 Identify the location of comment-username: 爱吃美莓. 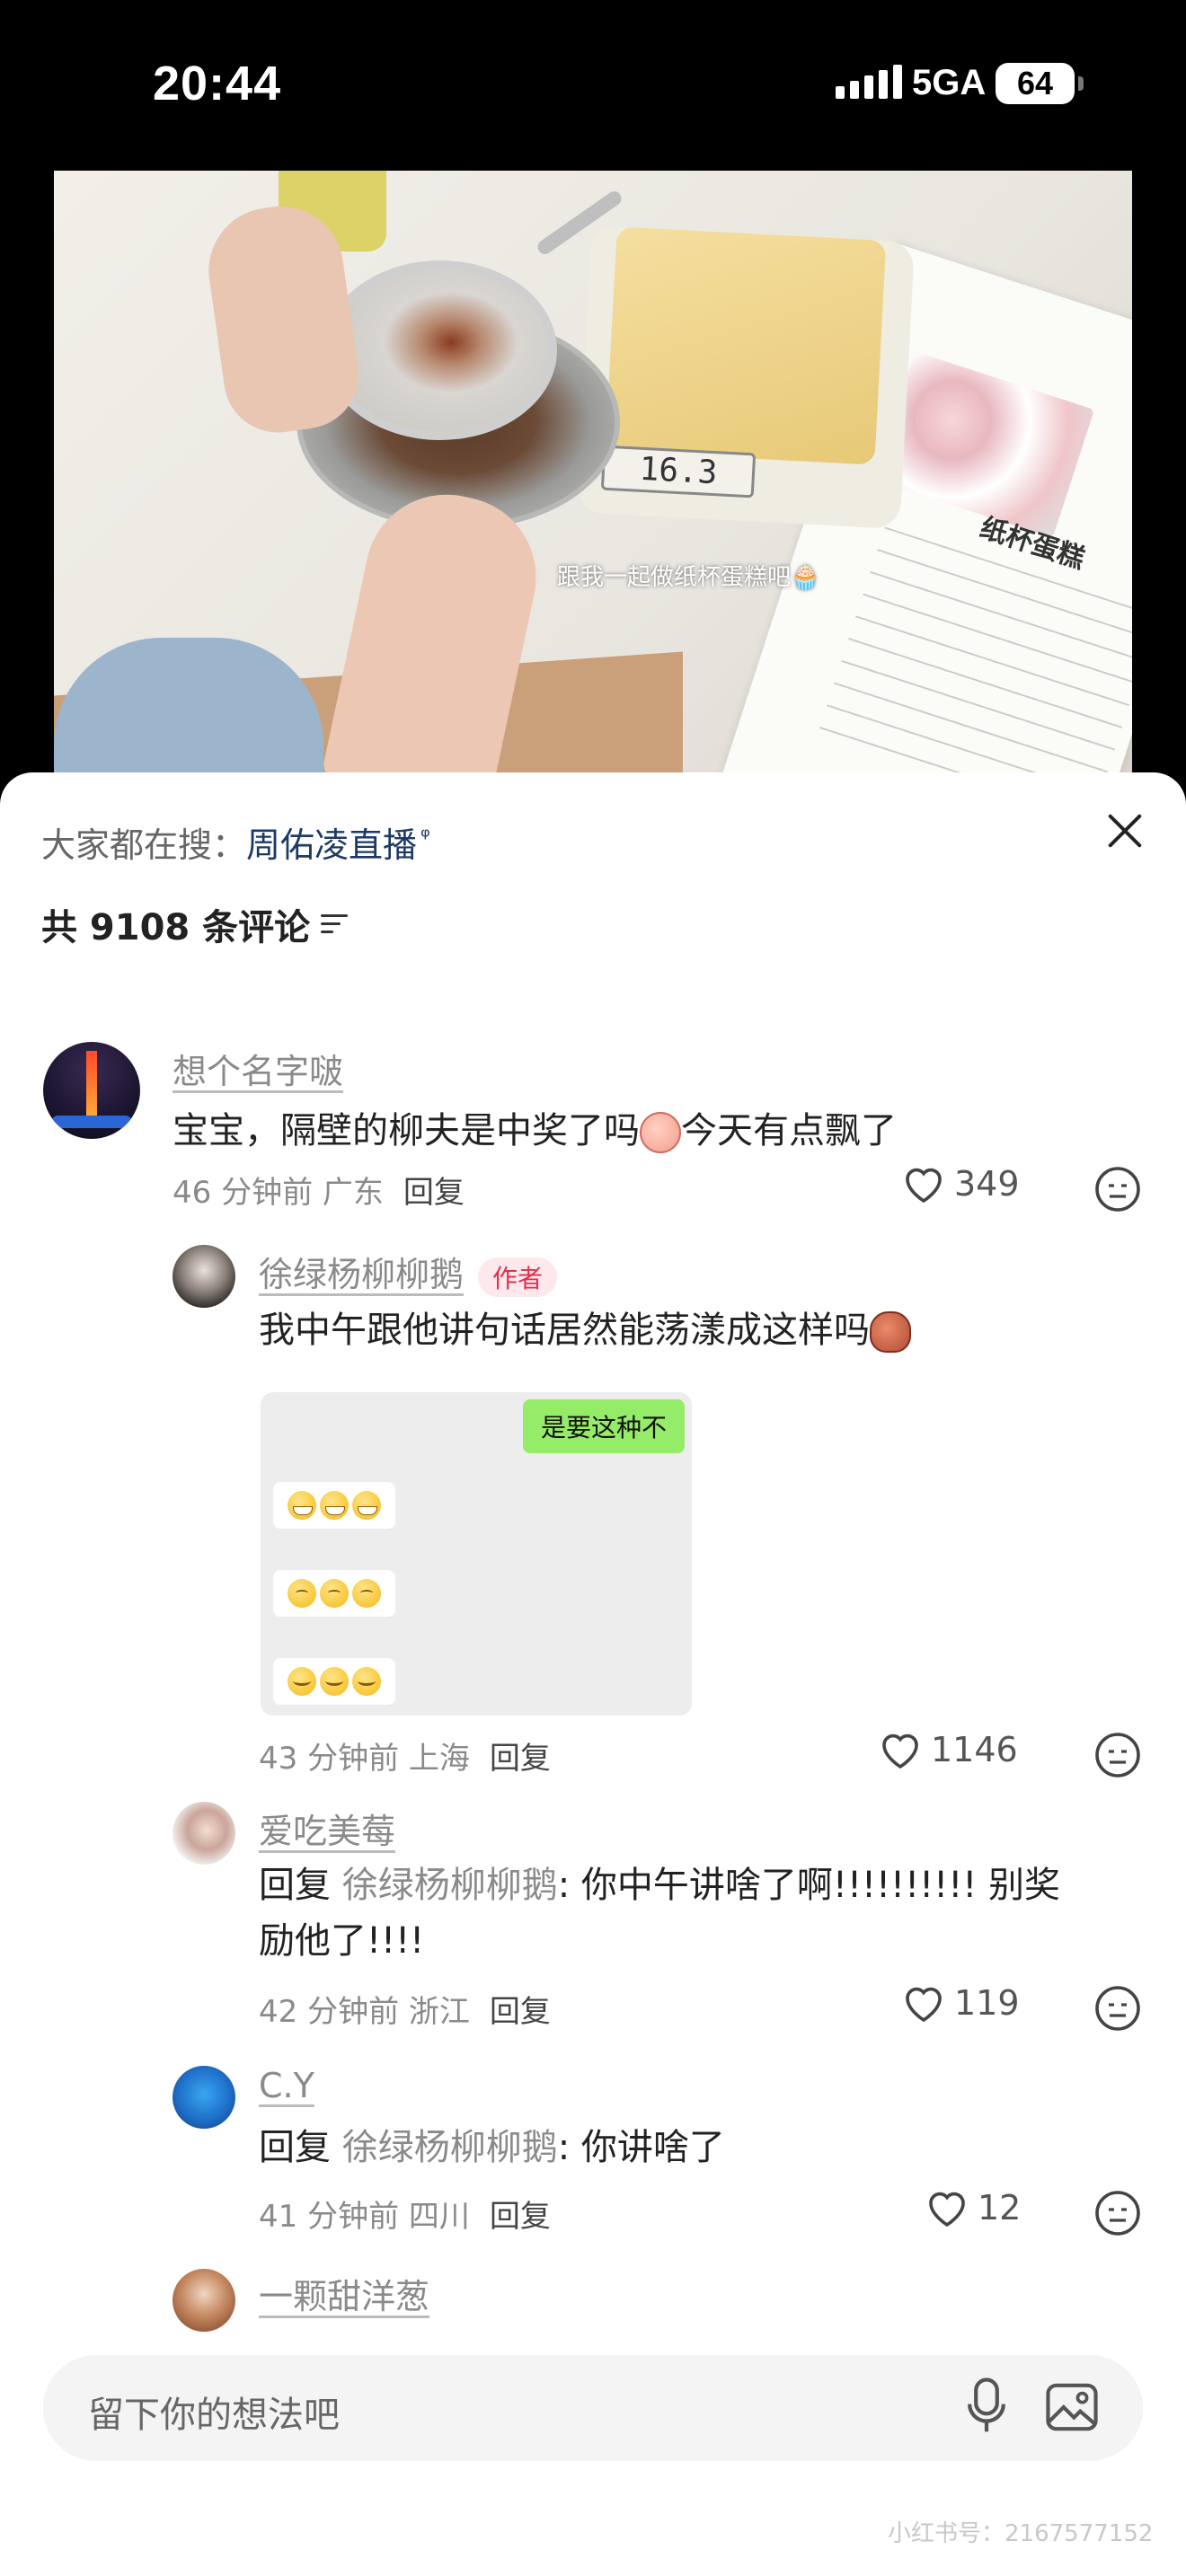
(327, 1828).